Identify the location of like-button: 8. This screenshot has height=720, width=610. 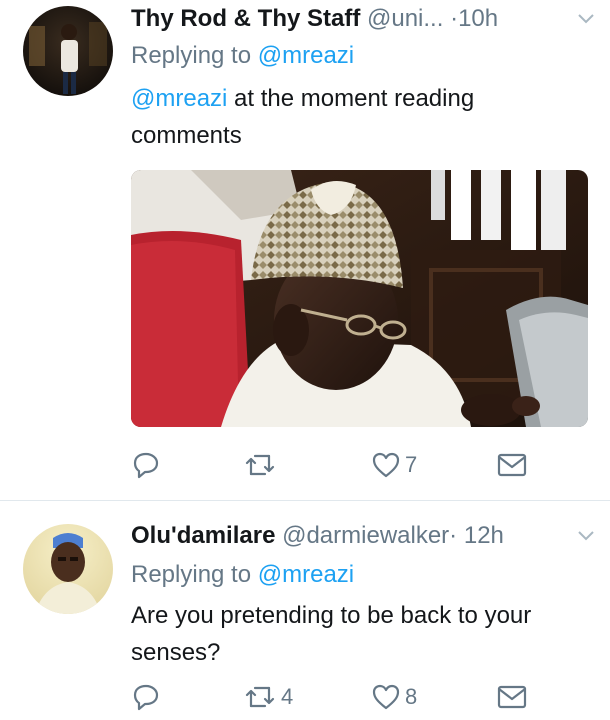
(394, 697).